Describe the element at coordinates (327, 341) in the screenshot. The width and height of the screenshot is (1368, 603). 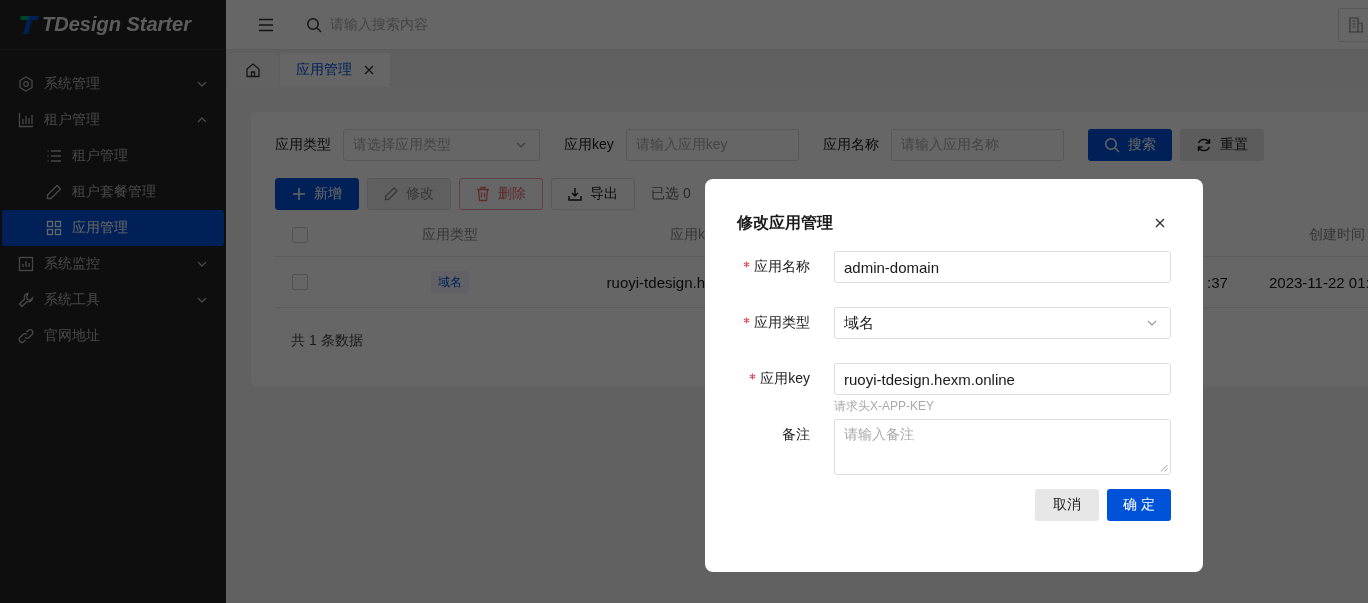
I see `total-count: 共 1 条数据` at that location.